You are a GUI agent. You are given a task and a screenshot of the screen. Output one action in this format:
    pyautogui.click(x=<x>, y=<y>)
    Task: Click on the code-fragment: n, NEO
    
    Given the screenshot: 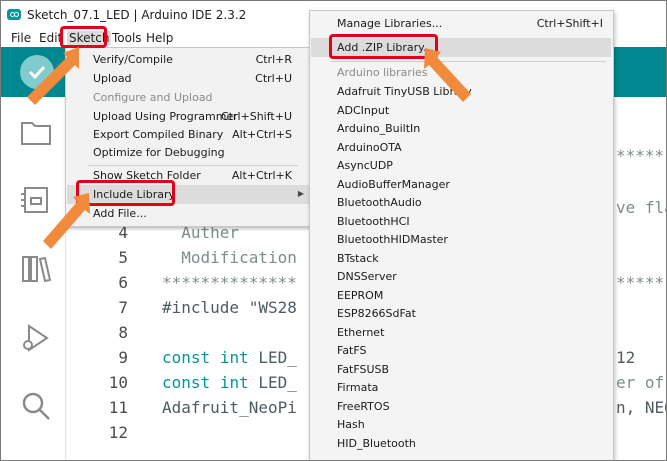 What is the action you would take?
    pyautogui.click(x=641, y=407)
    